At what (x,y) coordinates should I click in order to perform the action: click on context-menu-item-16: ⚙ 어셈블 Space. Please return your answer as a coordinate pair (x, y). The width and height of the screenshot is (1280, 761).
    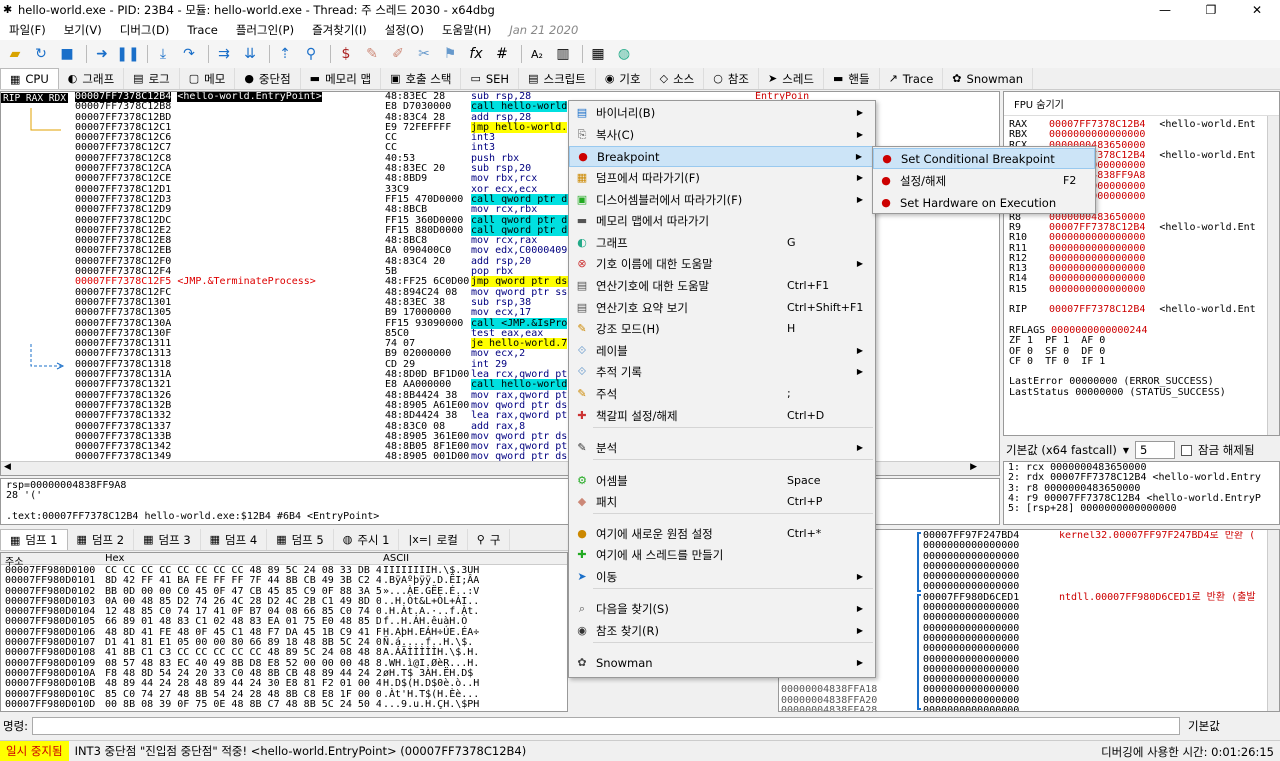
    Looking at the image, I should click on (722, 480).